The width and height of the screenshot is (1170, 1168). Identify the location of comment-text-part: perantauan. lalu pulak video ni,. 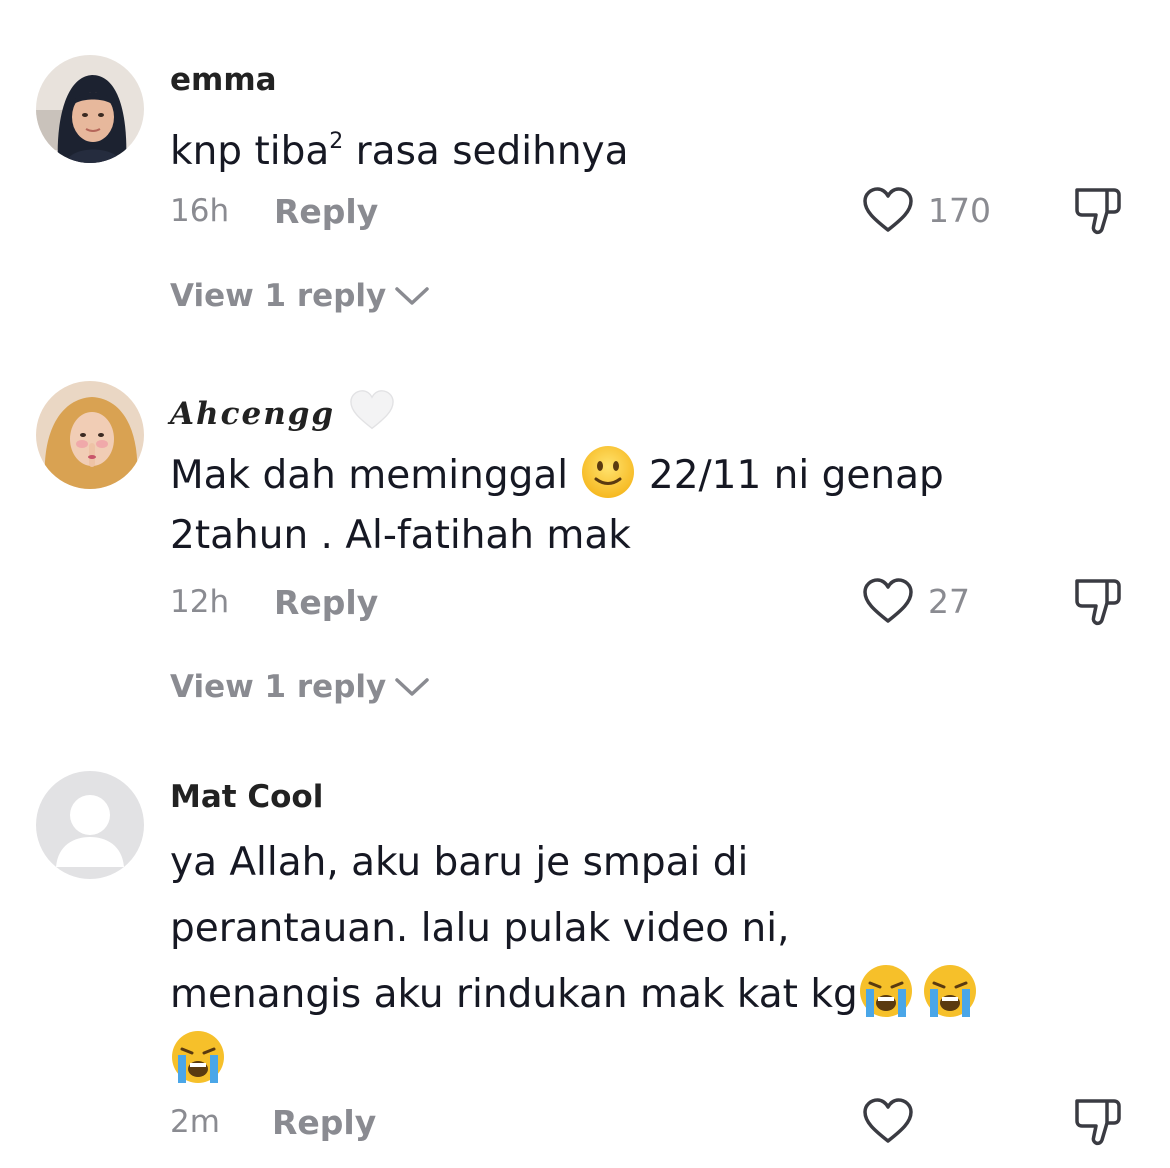
(480, 928).